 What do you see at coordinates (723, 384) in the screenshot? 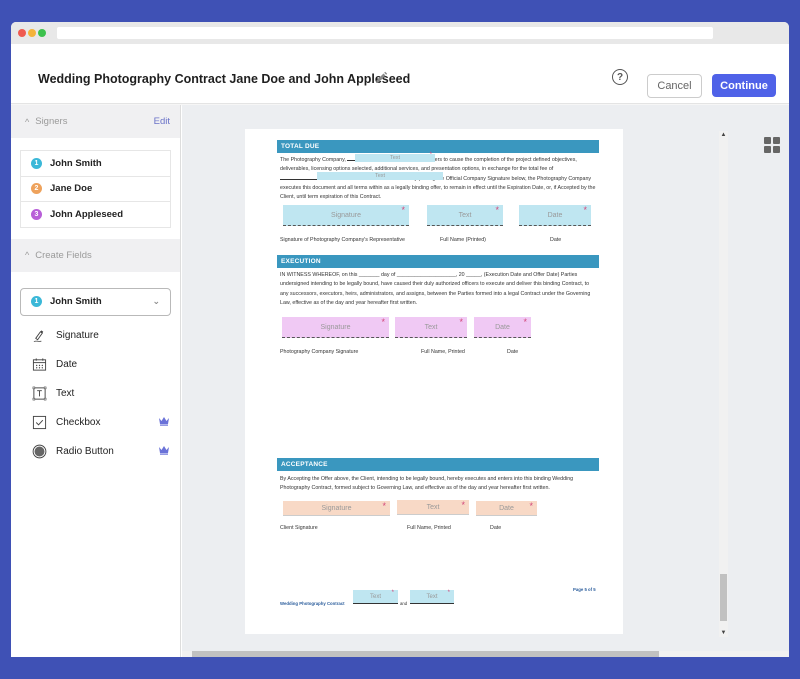
I see `vertical-scrollbar: ▲ ▼` at bounding box center [723, 384].